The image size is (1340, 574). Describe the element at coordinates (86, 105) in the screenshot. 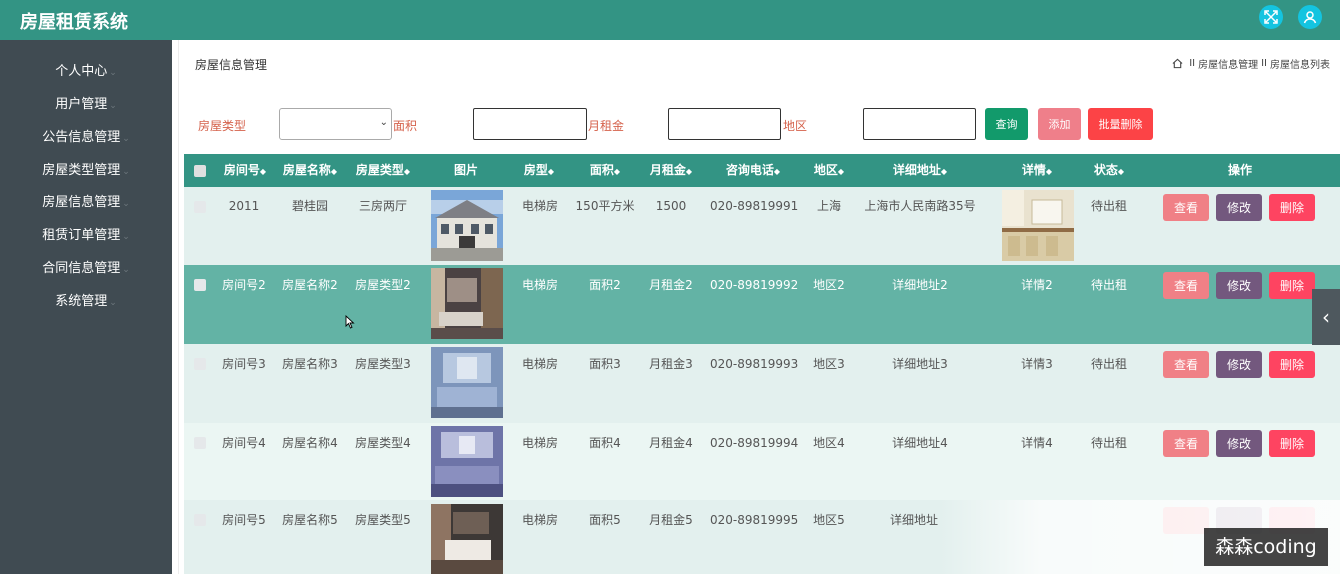

I see `sidebar-item-user-management: 用户管理 ⌄` at that location.